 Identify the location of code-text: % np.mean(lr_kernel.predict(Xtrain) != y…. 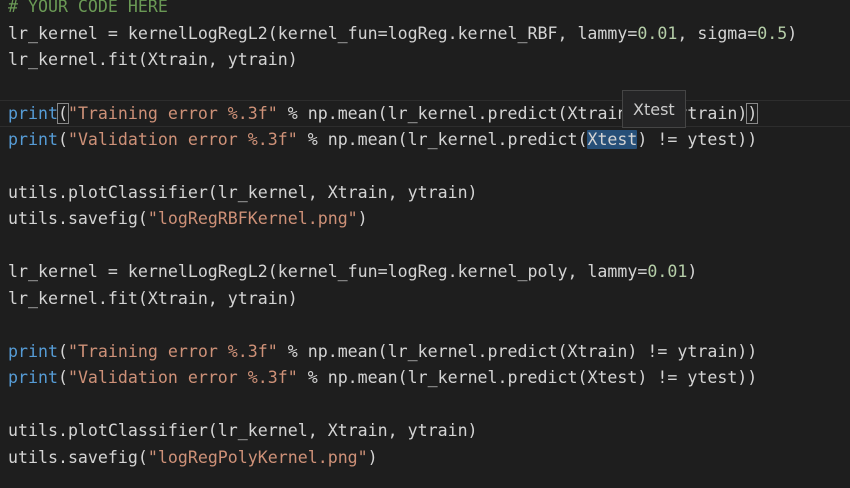
(517, 351).